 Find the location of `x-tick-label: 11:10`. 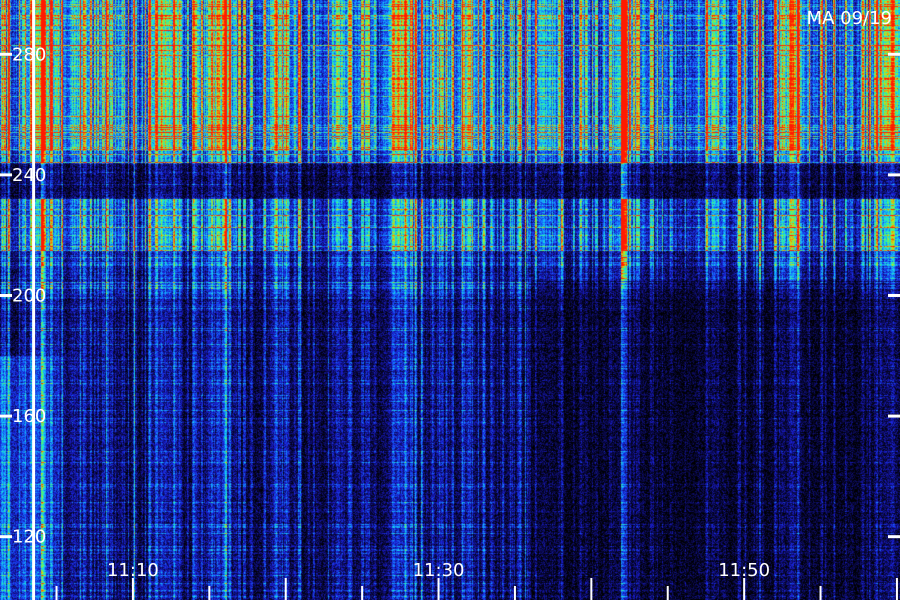

x-tick-label: 11:10 is located at coordinates (133, 570).